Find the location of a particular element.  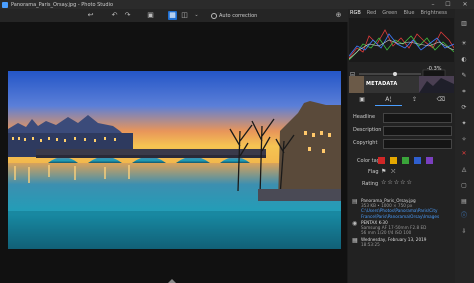

close-button: ✕ is located at coordinates (465, 4).